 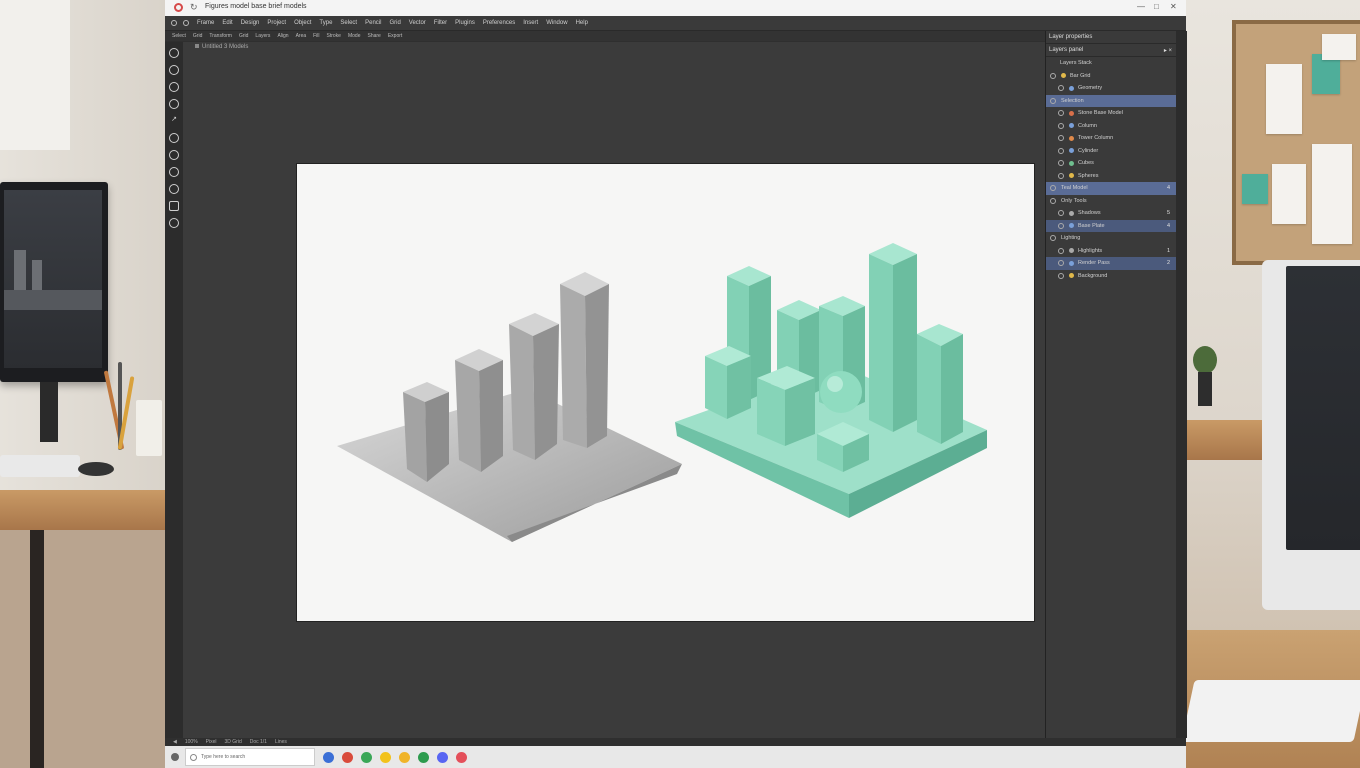 I want to click on refresh-icon: ↻, so click(x=194, y=7).